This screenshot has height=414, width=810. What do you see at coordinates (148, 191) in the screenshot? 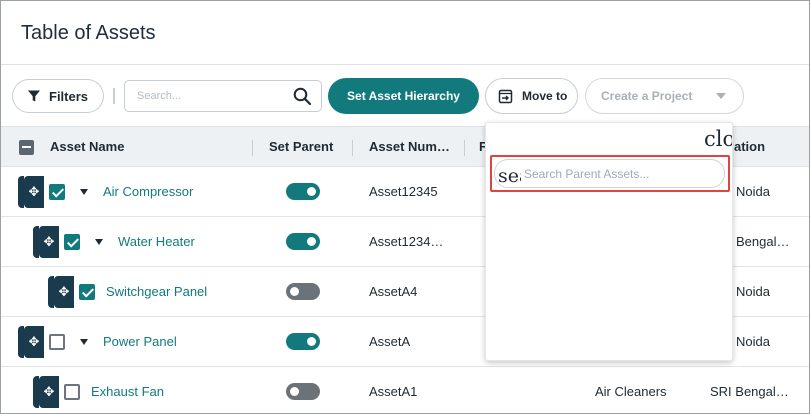
I see `asset-name-link: Air Compressor` at bounding box center [148, 191].